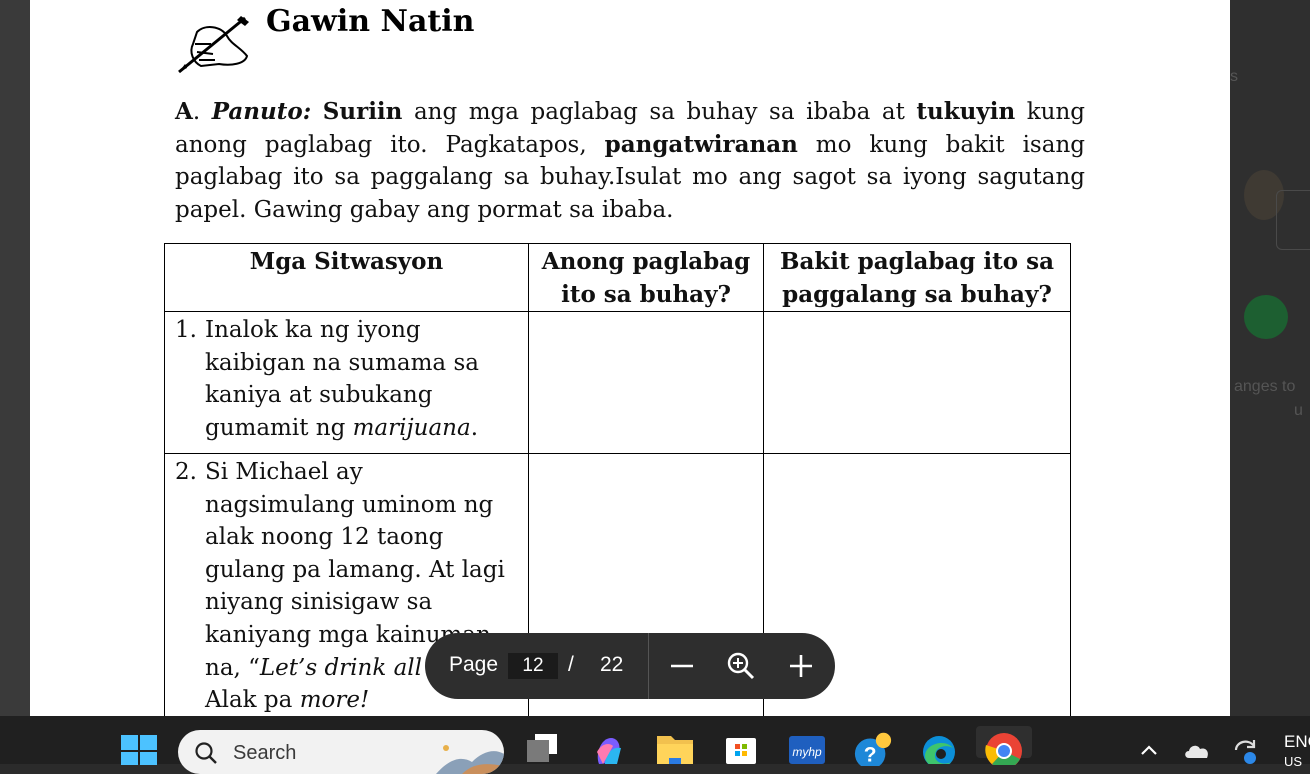 The height and width of the screenshot is (774, 1310). What do you see at coordinates (1293, 220) in the screenshot?
I see `background-frame` at bounding box center [1293, 220].